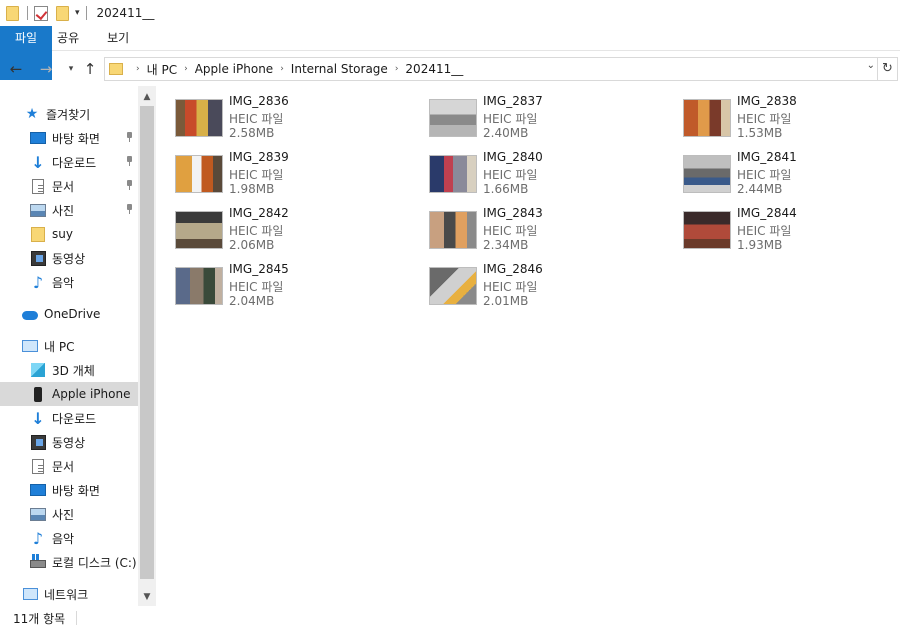 The height and width of the screenshot is (629, 900). I want to click on file-item: IMG_2844 HEIC 파일 1.93MB, so click(784, 229).